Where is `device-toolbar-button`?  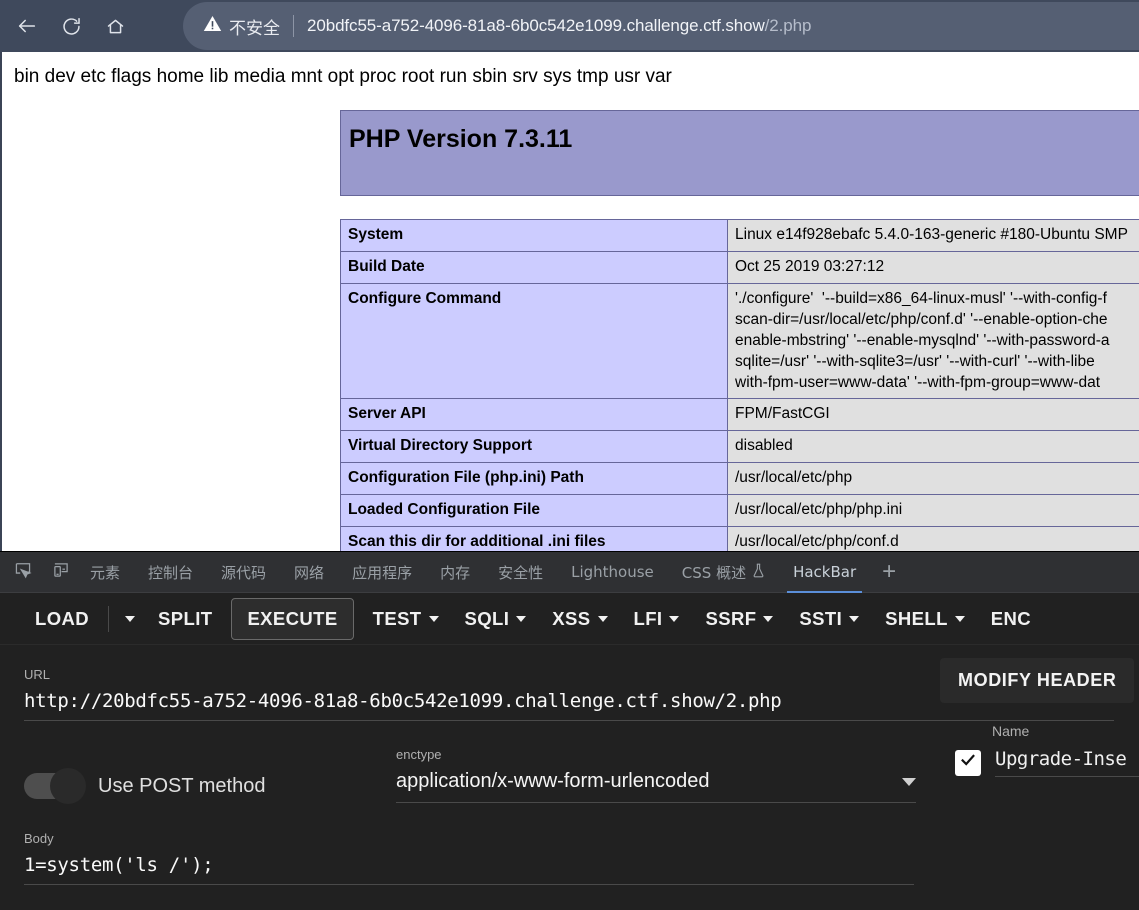
device-toolbar-button is located at coordinates (61, 572).